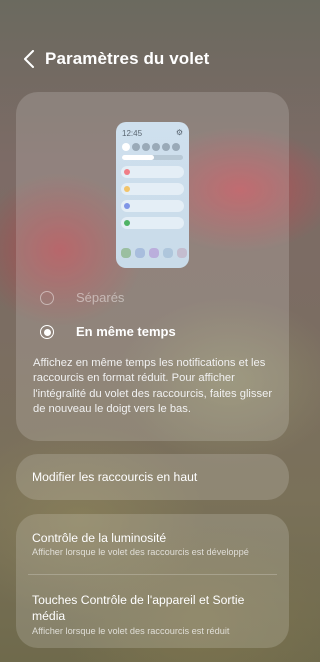  I want to click on header: Paramètres du volet, so click(152, 60).